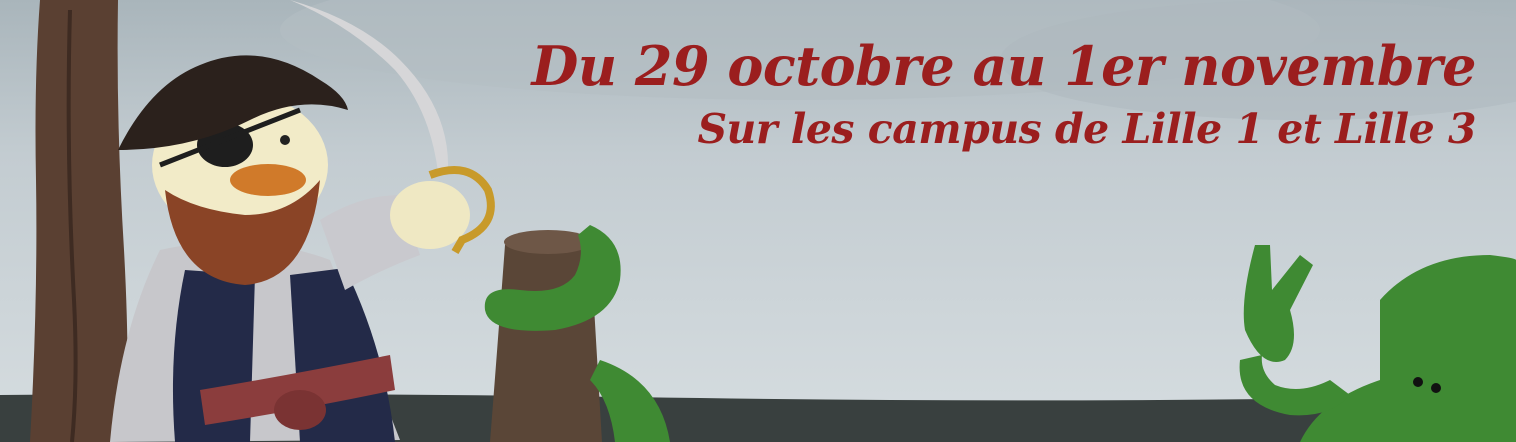 The width and height of the screenshot is (1516, 442). I want to click on pirate-eye, so click(285, 140).